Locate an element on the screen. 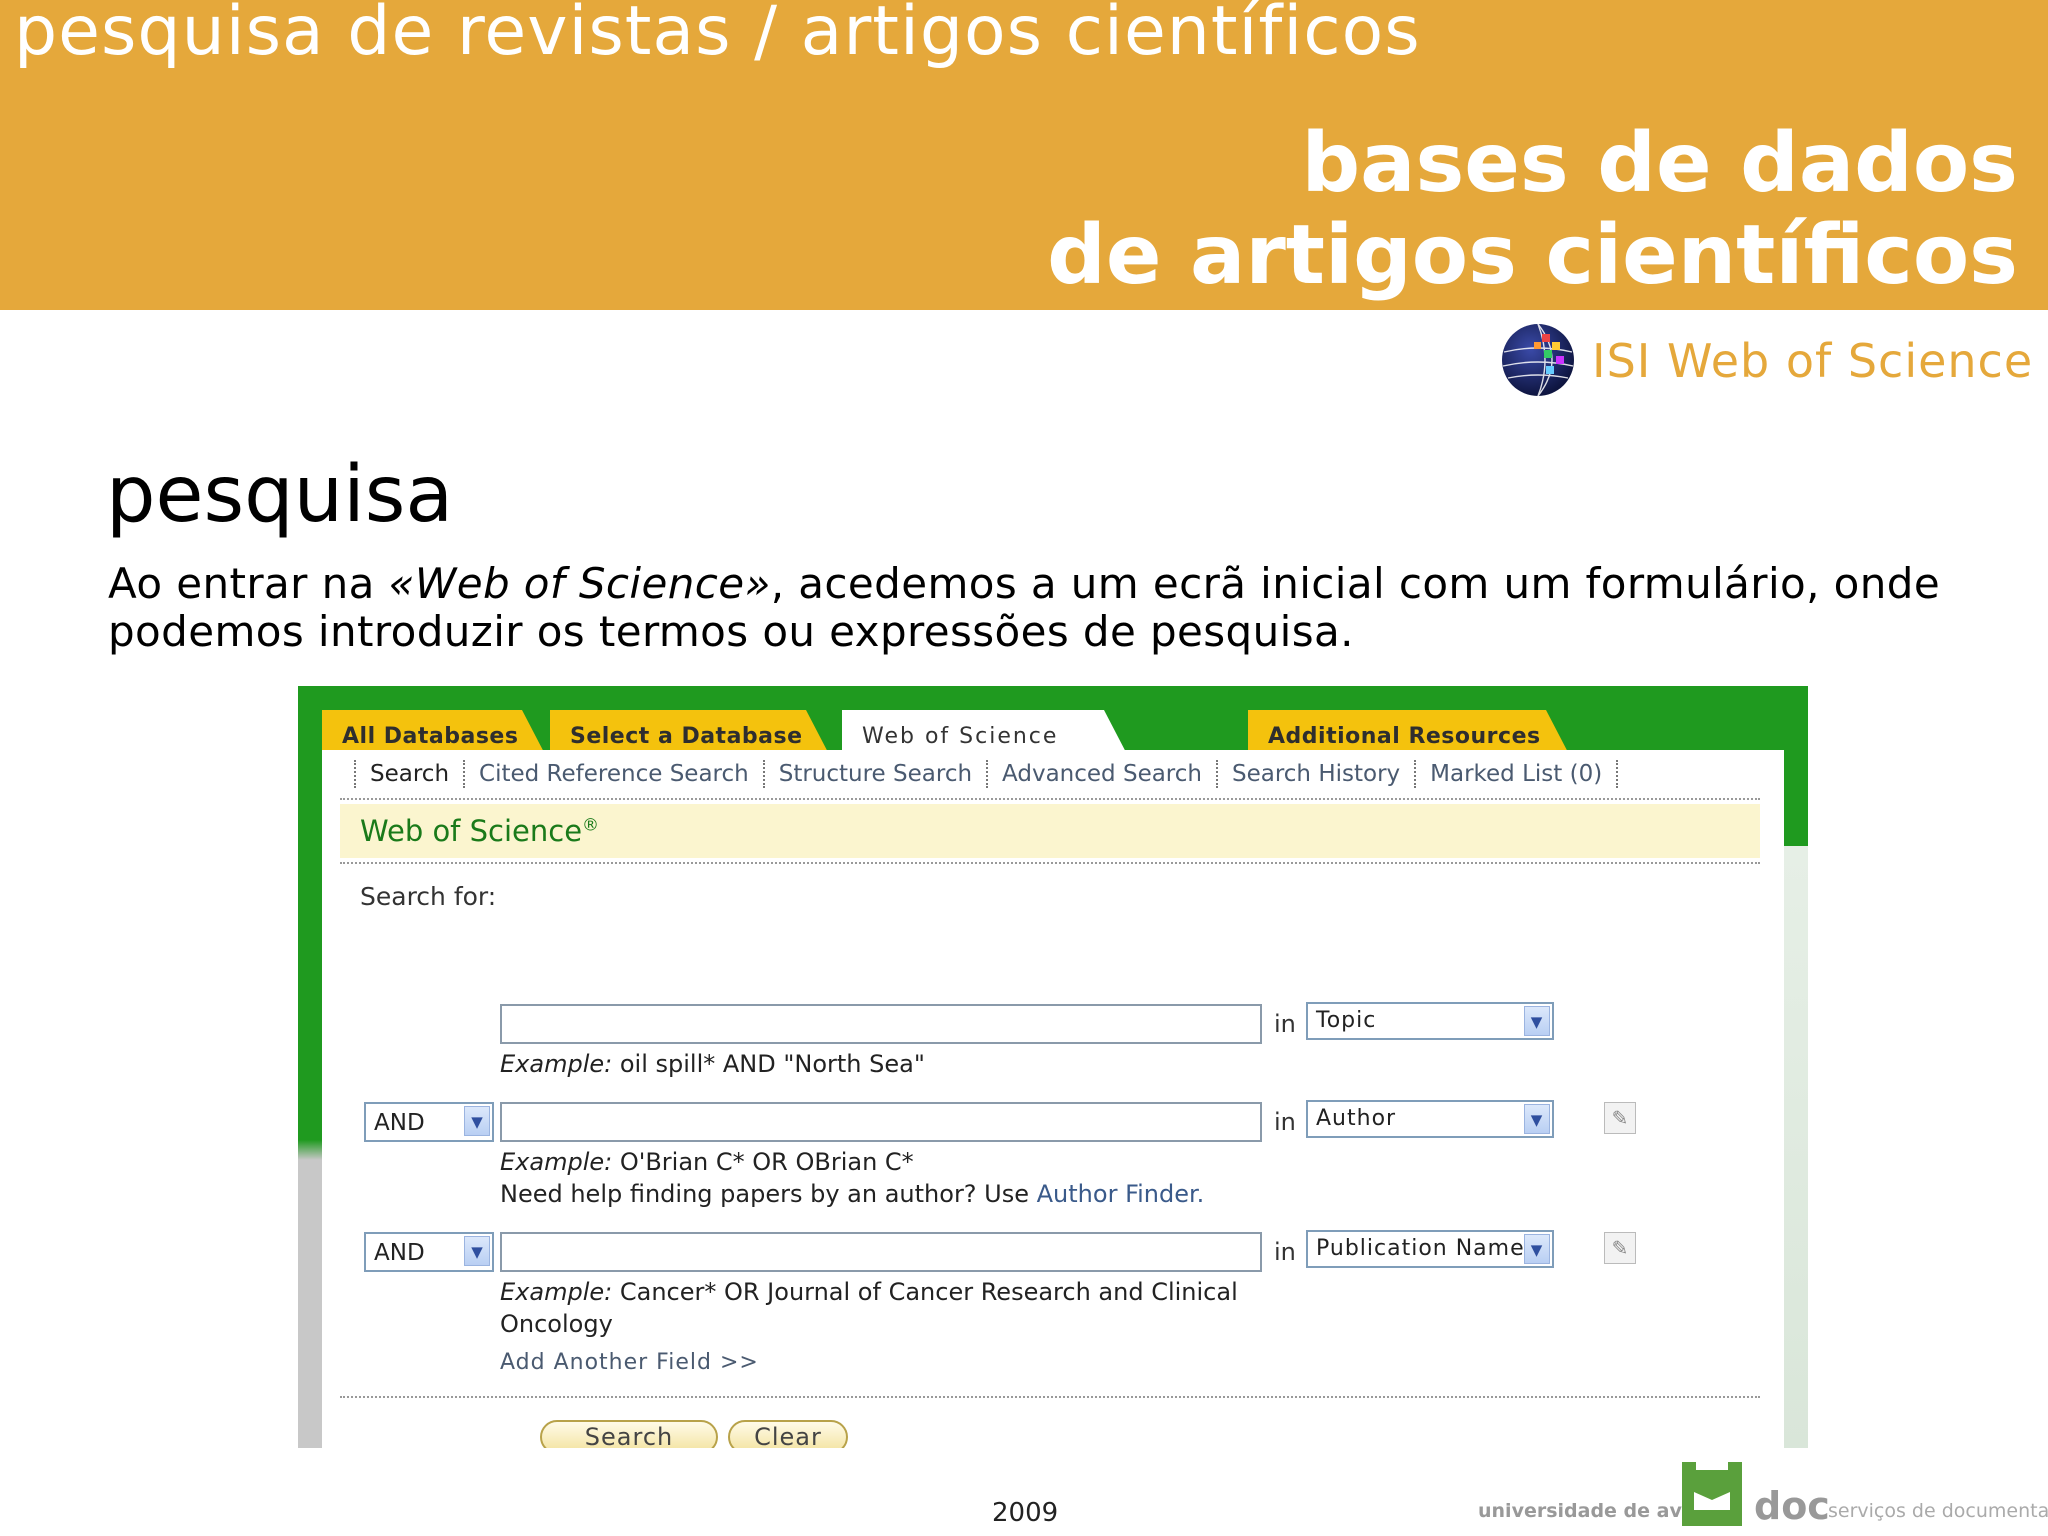  isi-logo-label: ISI Web of Science is located at coordinates (1813, 361).